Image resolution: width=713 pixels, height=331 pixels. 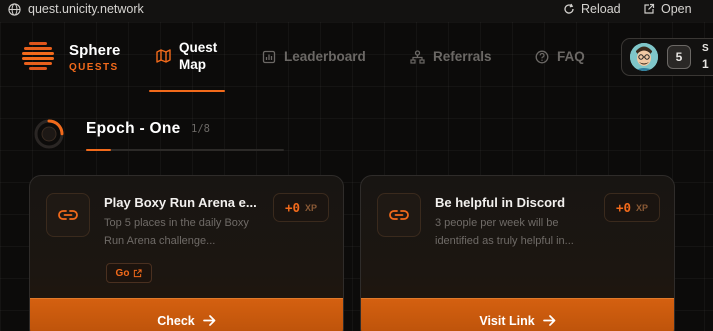 What do you see at coordinates (356, 11) in the screenshot?
I see `browser-bar: quest.unicity.network Reload Open` at bounding box center [356, 11].